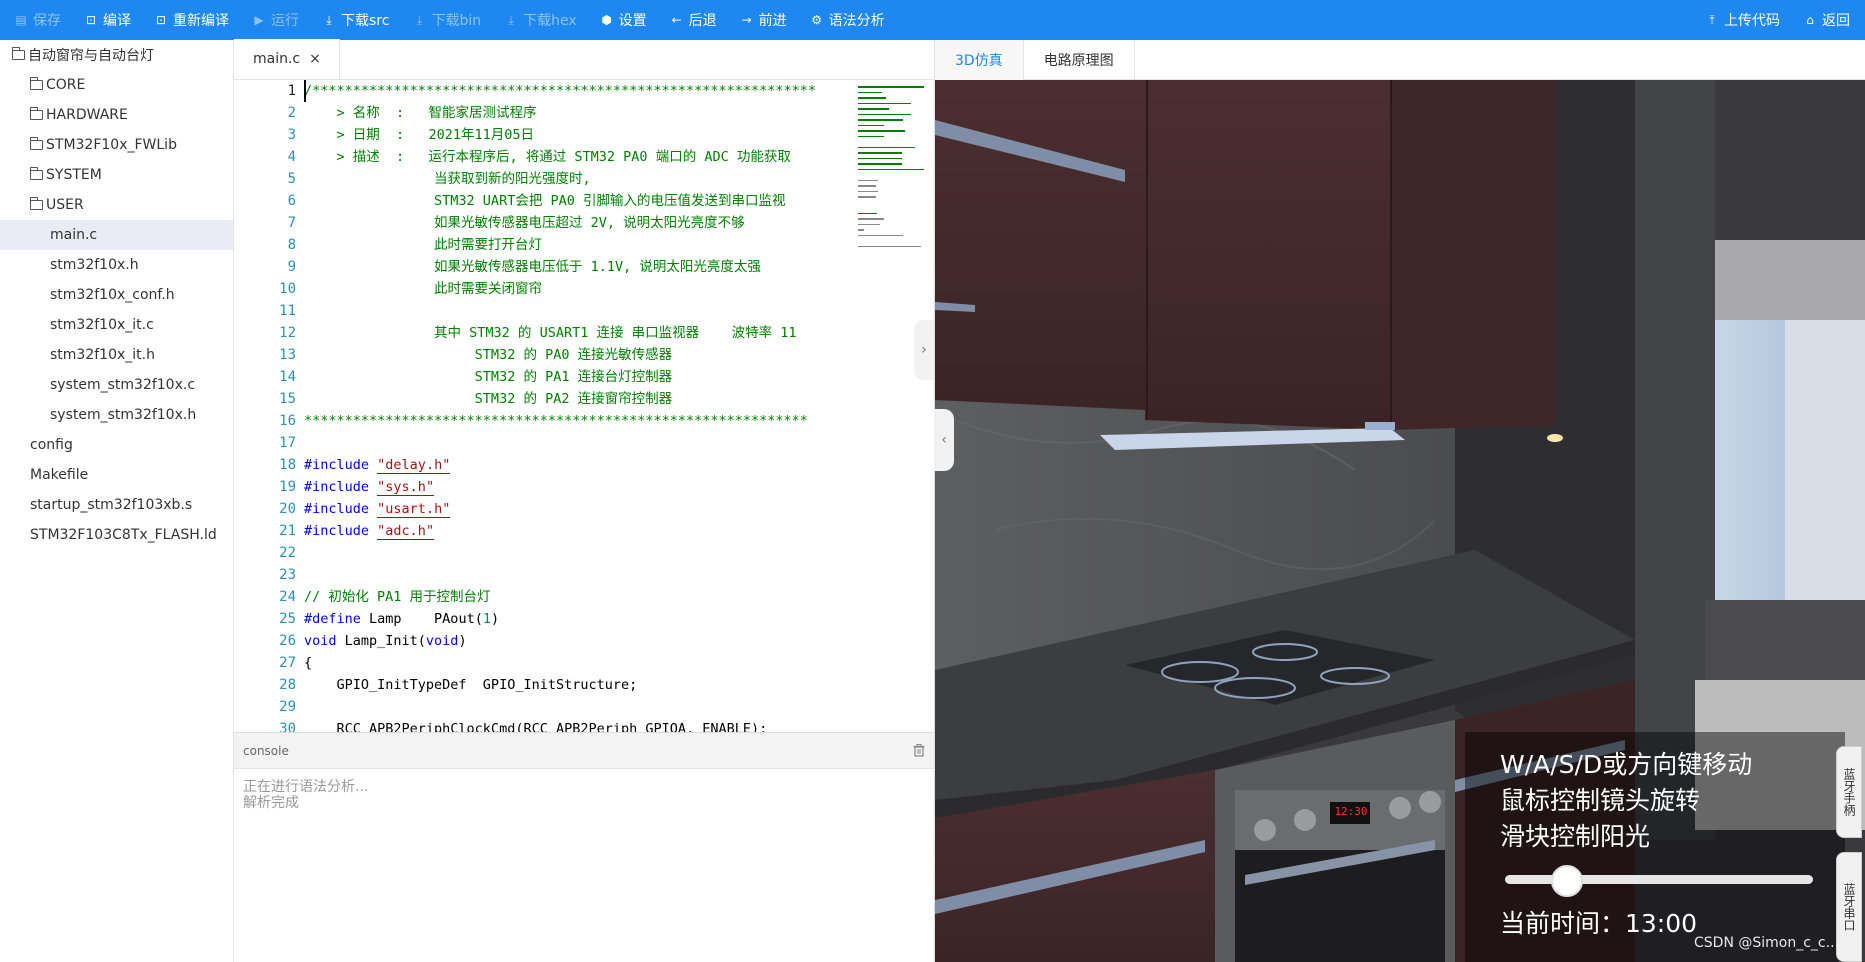  Describe the element at coordinates (116, 445) in the screenshot. I see `file-item: config` at that location.